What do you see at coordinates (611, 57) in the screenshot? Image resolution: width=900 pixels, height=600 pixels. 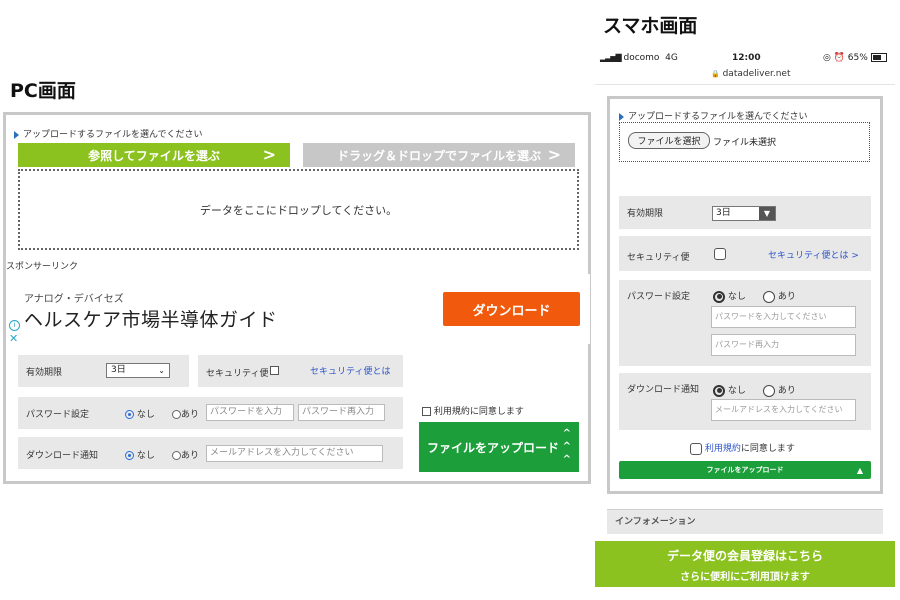 I see `signal-icon: ▂▃▅▇` at bounding box center [611, 57].